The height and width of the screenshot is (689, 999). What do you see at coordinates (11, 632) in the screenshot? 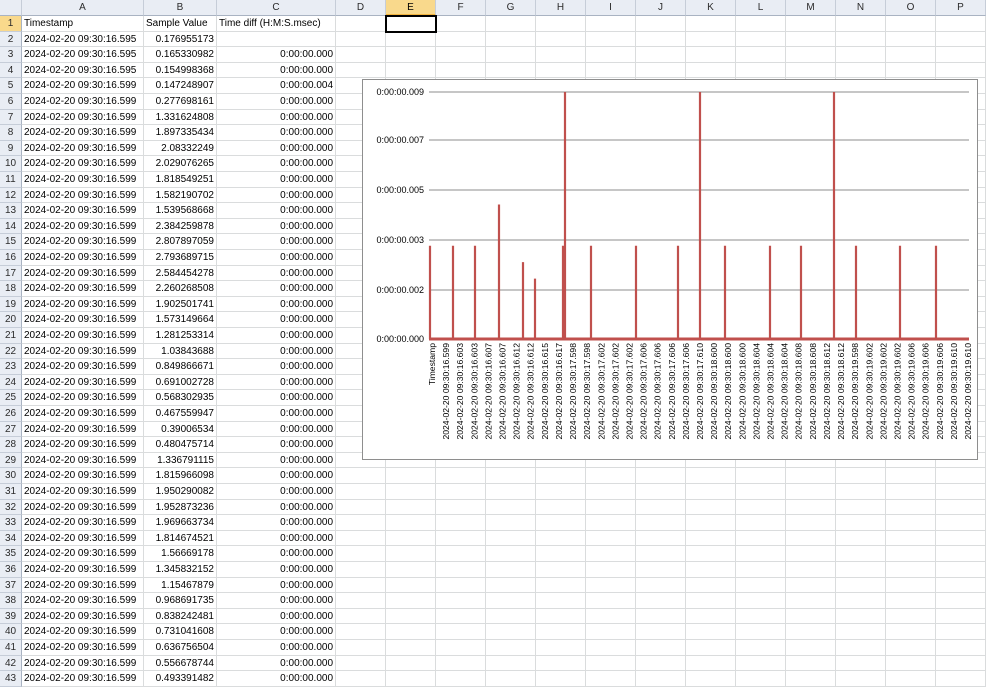
I see `row-header: 40` at bounding box center [11, 632].